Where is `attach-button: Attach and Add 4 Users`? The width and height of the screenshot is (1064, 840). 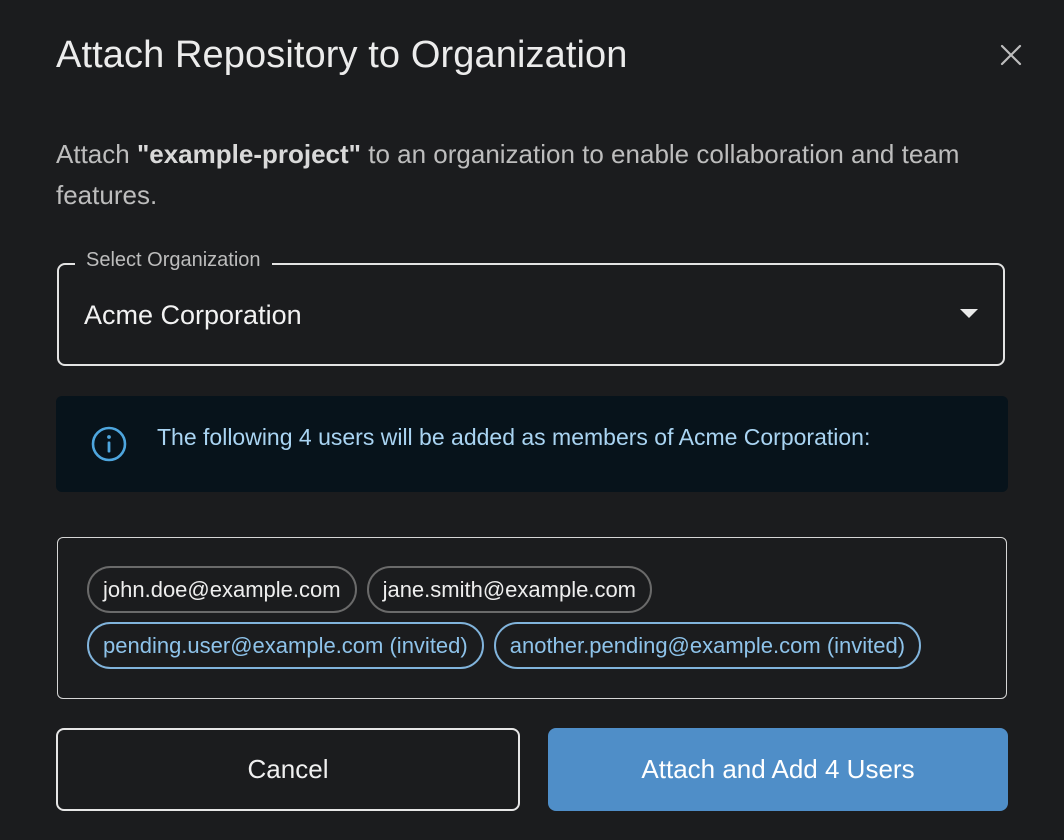 attach-button: Attach and Add 4 Users is located at coordinates (778, 769).